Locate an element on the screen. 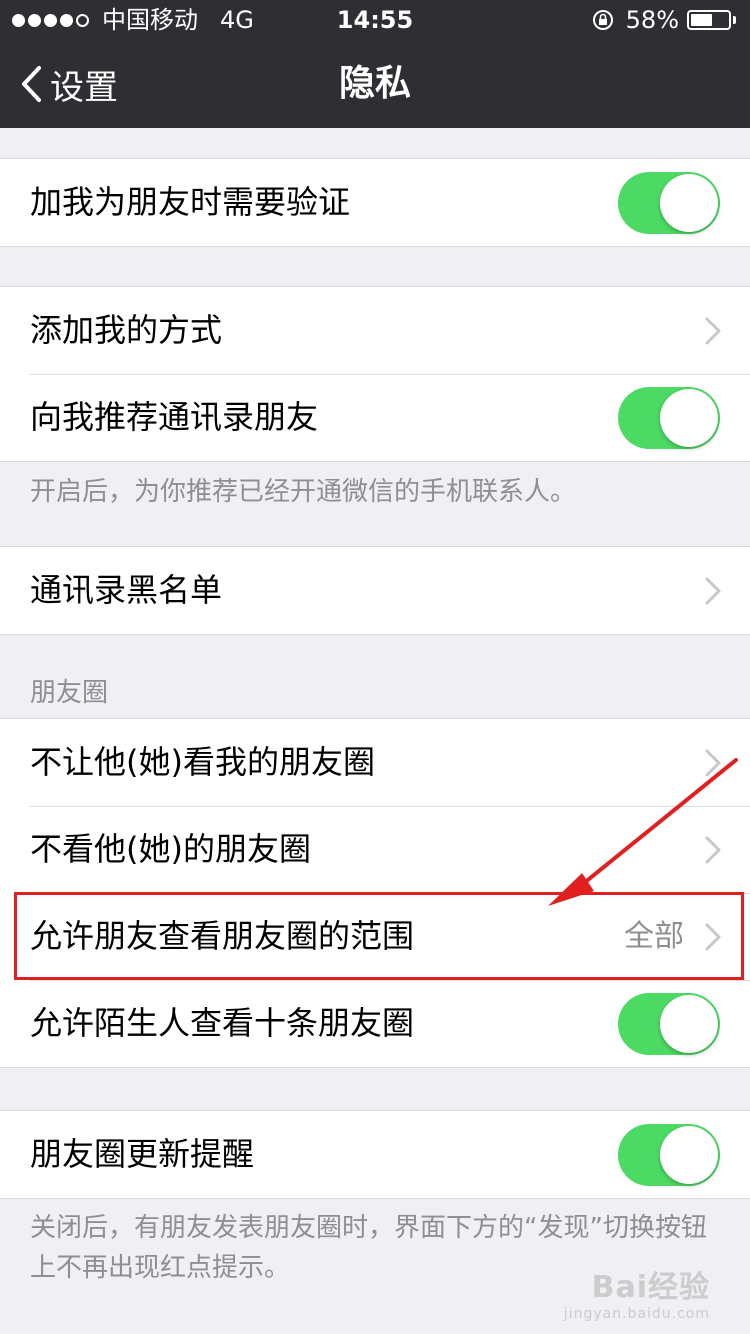 The height and width of the screenshot is (1334, 750). row-label: 添加我的方式 is located at coordinates (126, 330).